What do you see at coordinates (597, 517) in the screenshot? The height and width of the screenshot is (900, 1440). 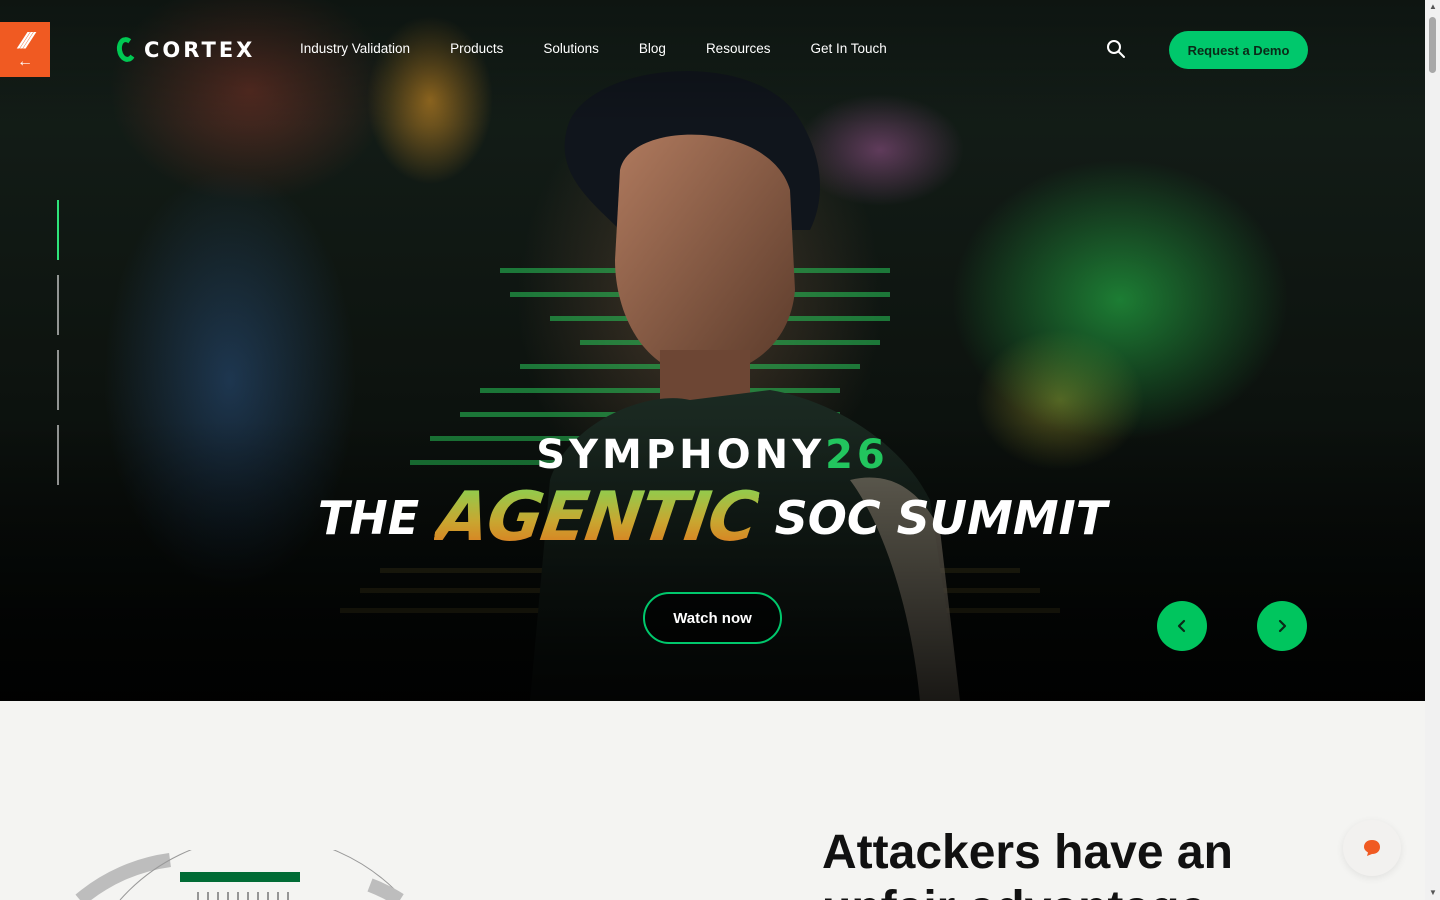 I see `headline-emphasis: AGENTIC` at bounding box center [597, 517].